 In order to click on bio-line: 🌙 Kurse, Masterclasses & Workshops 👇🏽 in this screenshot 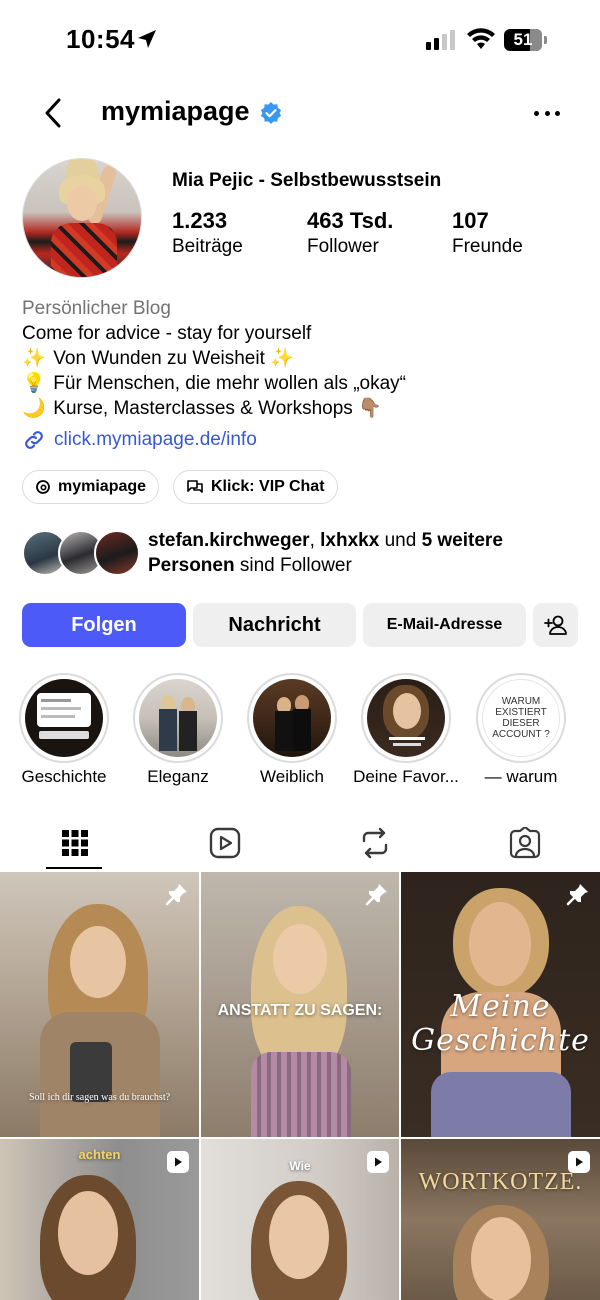, I will do `click(202, 408)`.